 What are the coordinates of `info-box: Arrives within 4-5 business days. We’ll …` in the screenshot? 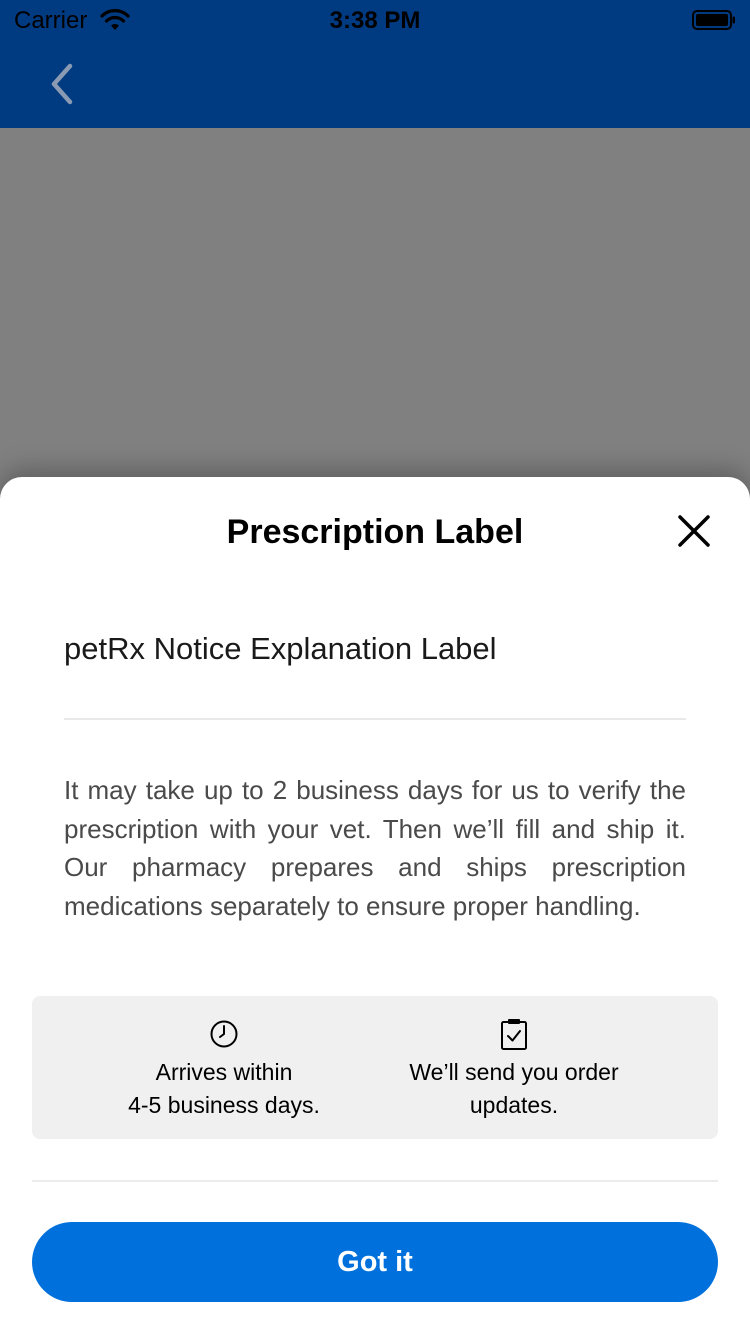 It's located at (375, 1067).